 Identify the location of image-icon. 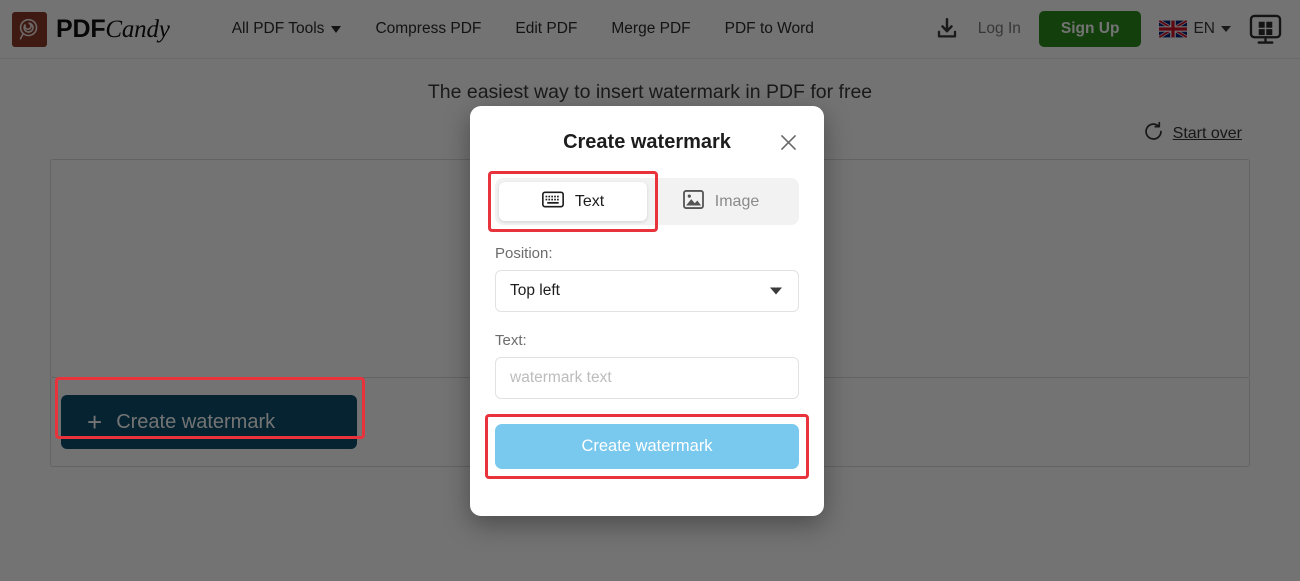
(693, 201).